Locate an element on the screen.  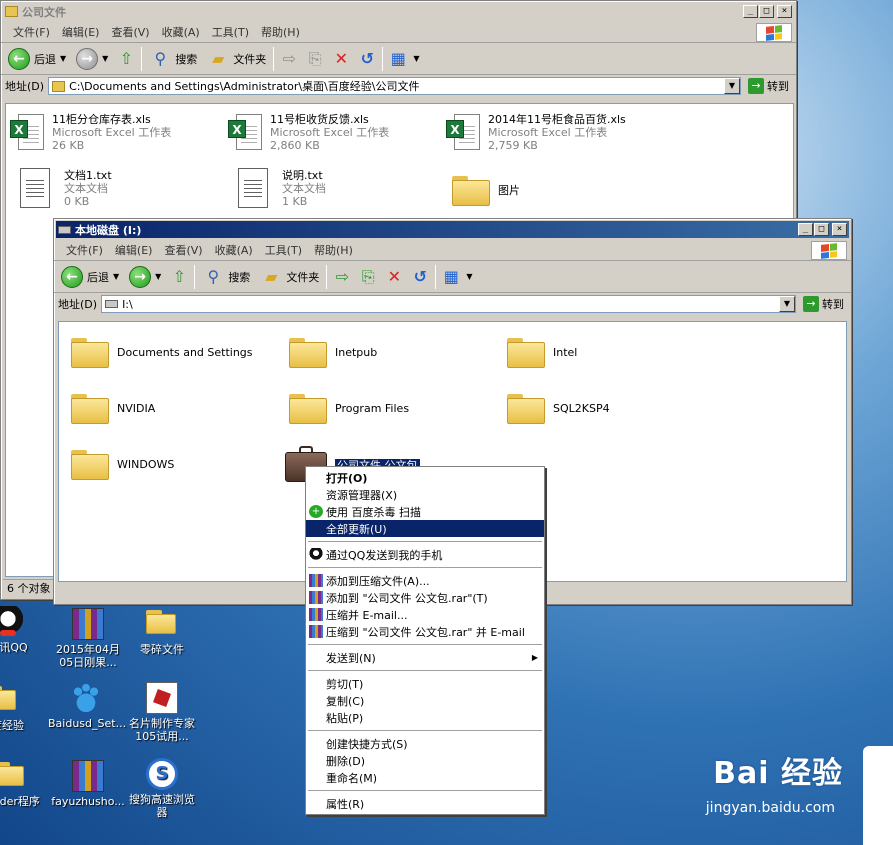
ctx-explorer: 资源管理器(X) is located at coordinates (425, 494).